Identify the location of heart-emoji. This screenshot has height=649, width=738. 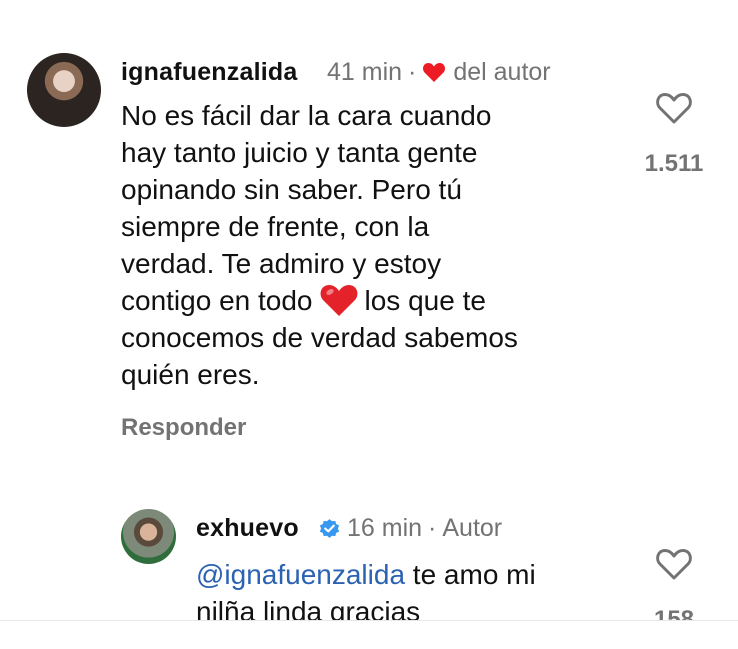
(338, 300).